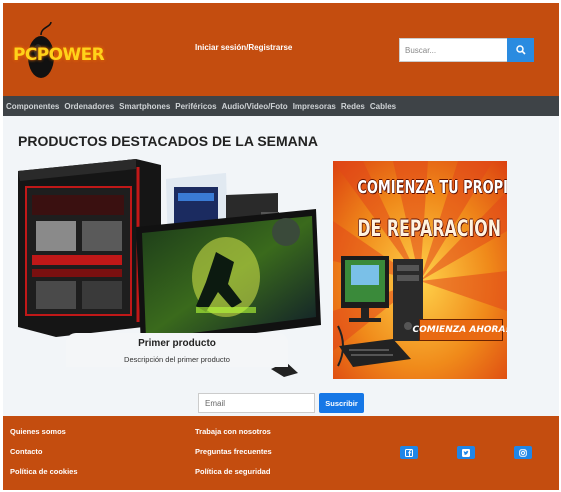 The height and width of the screenshot is (492, 561). I want to click on footer-link-faq: Preguntas frecuentes, so click(233, 451).